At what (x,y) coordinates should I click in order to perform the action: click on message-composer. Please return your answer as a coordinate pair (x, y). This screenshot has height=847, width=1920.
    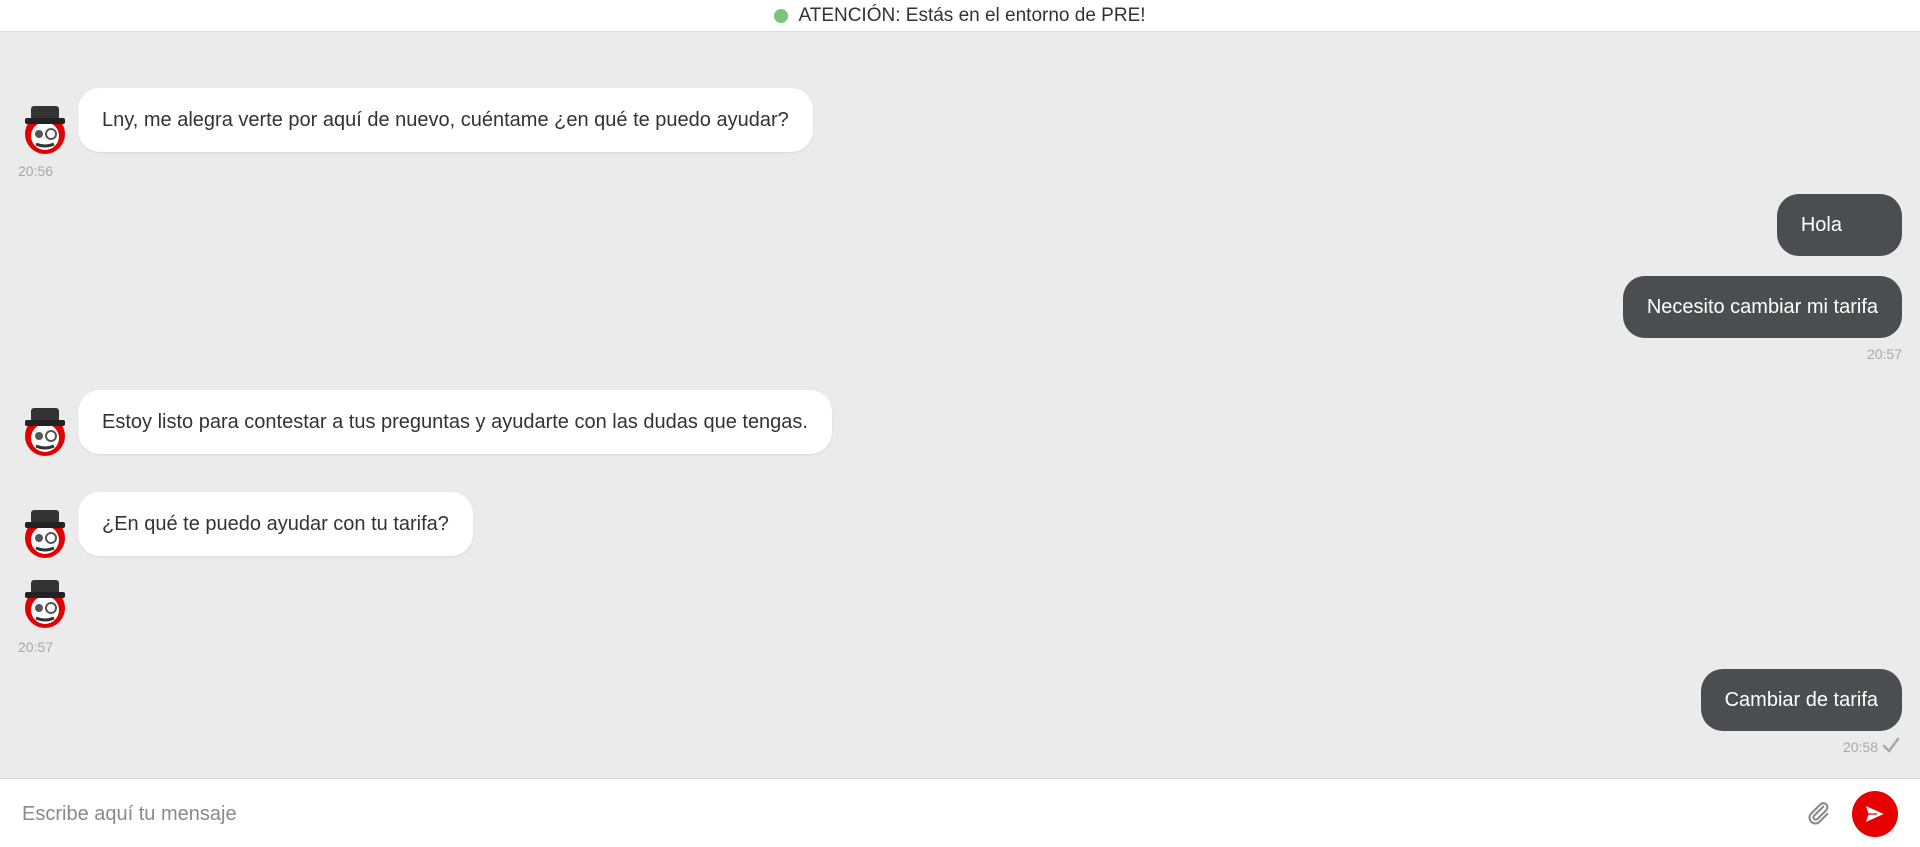
    Looking at the image, I should click on (960, 812).